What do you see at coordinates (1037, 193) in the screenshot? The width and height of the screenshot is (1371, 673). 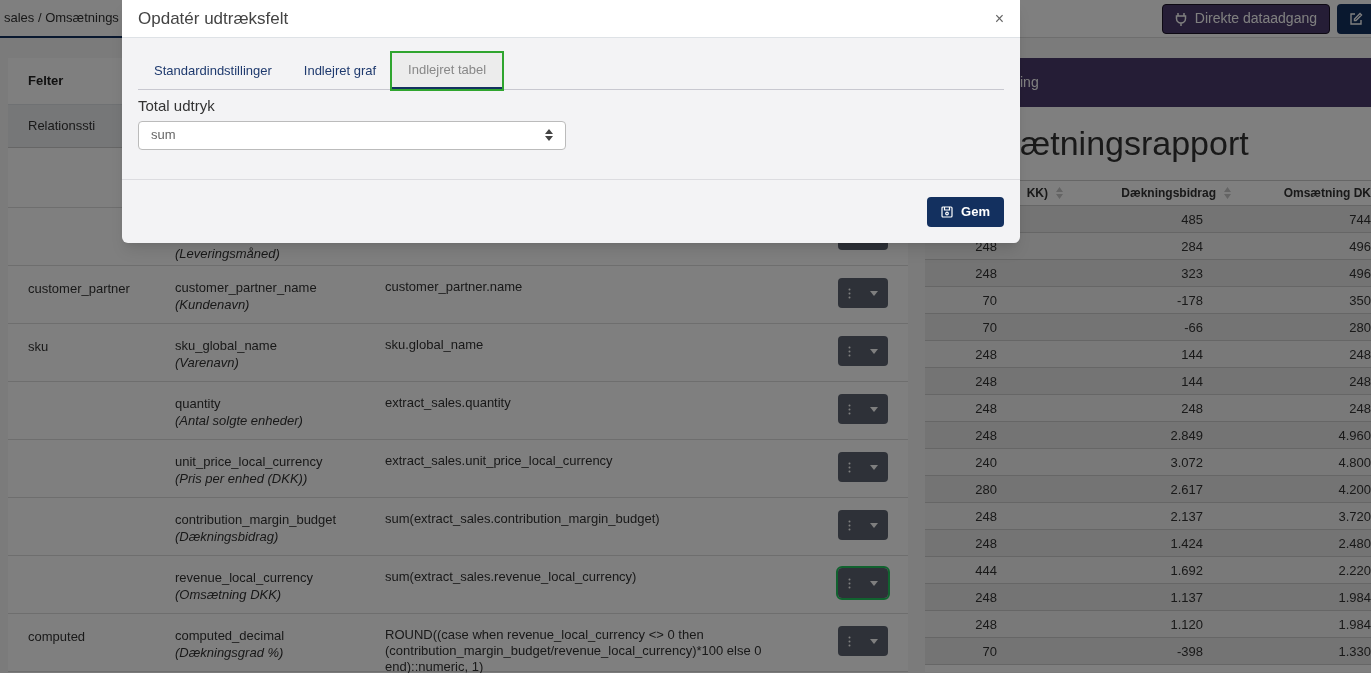 I see `column-header: KK)` at bounding box center [1037, 193].